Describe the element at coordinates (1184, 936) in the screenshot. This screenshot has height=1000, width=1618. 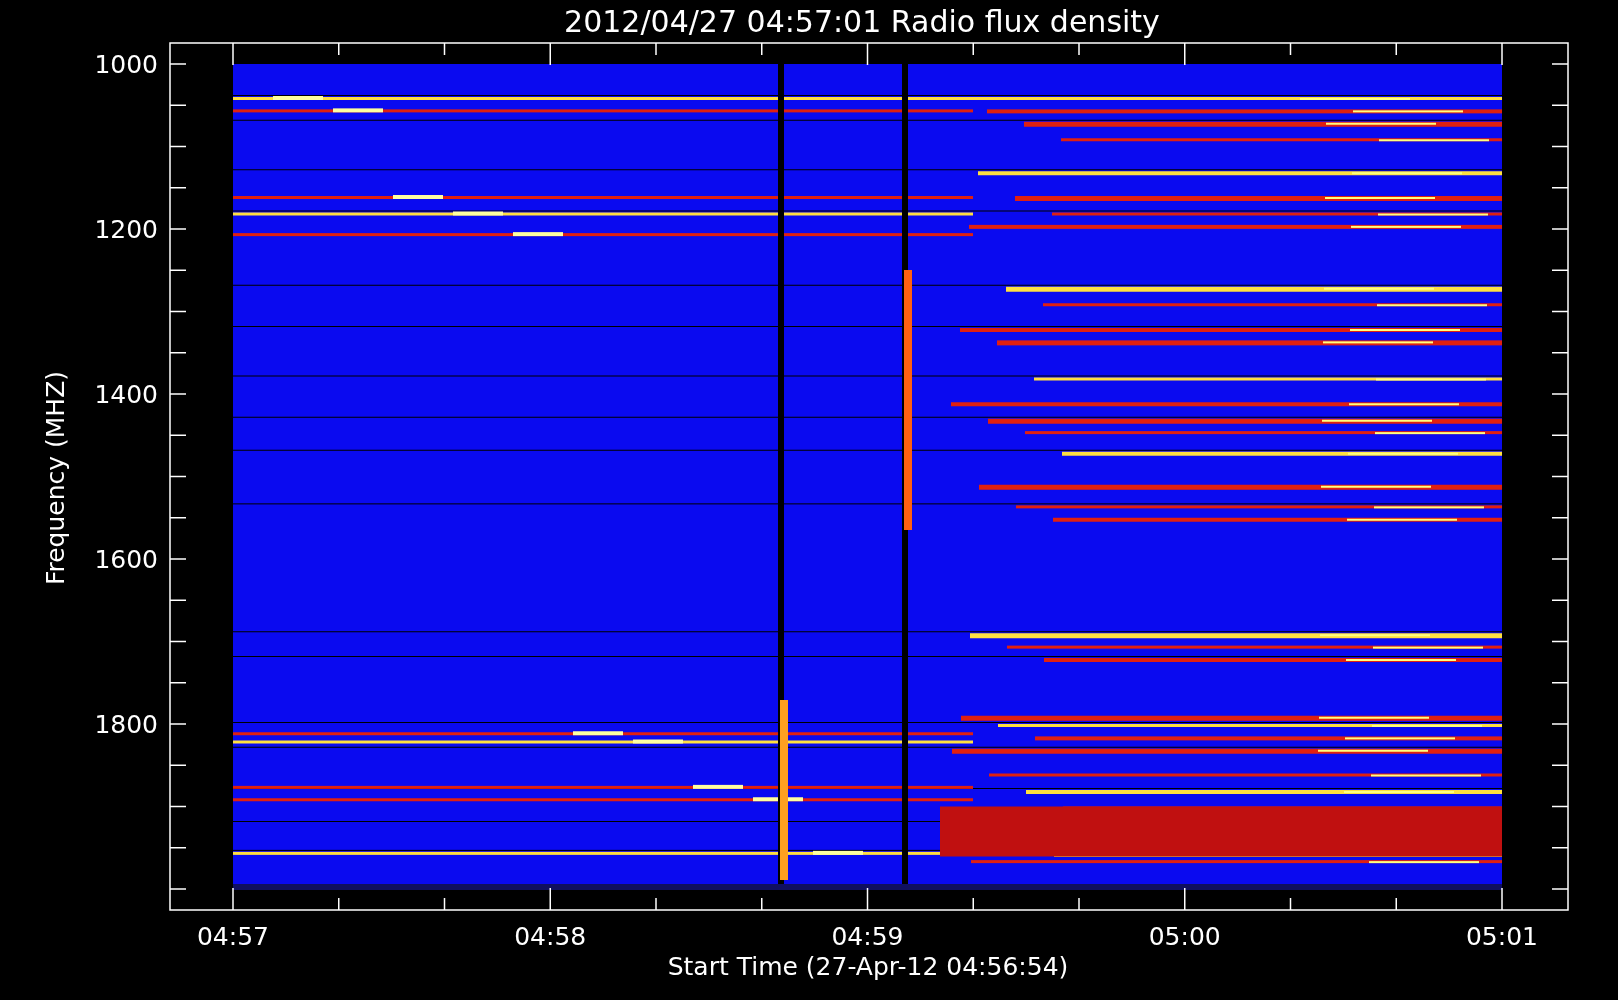
I see `x-tick-label: 05:00` at that location.